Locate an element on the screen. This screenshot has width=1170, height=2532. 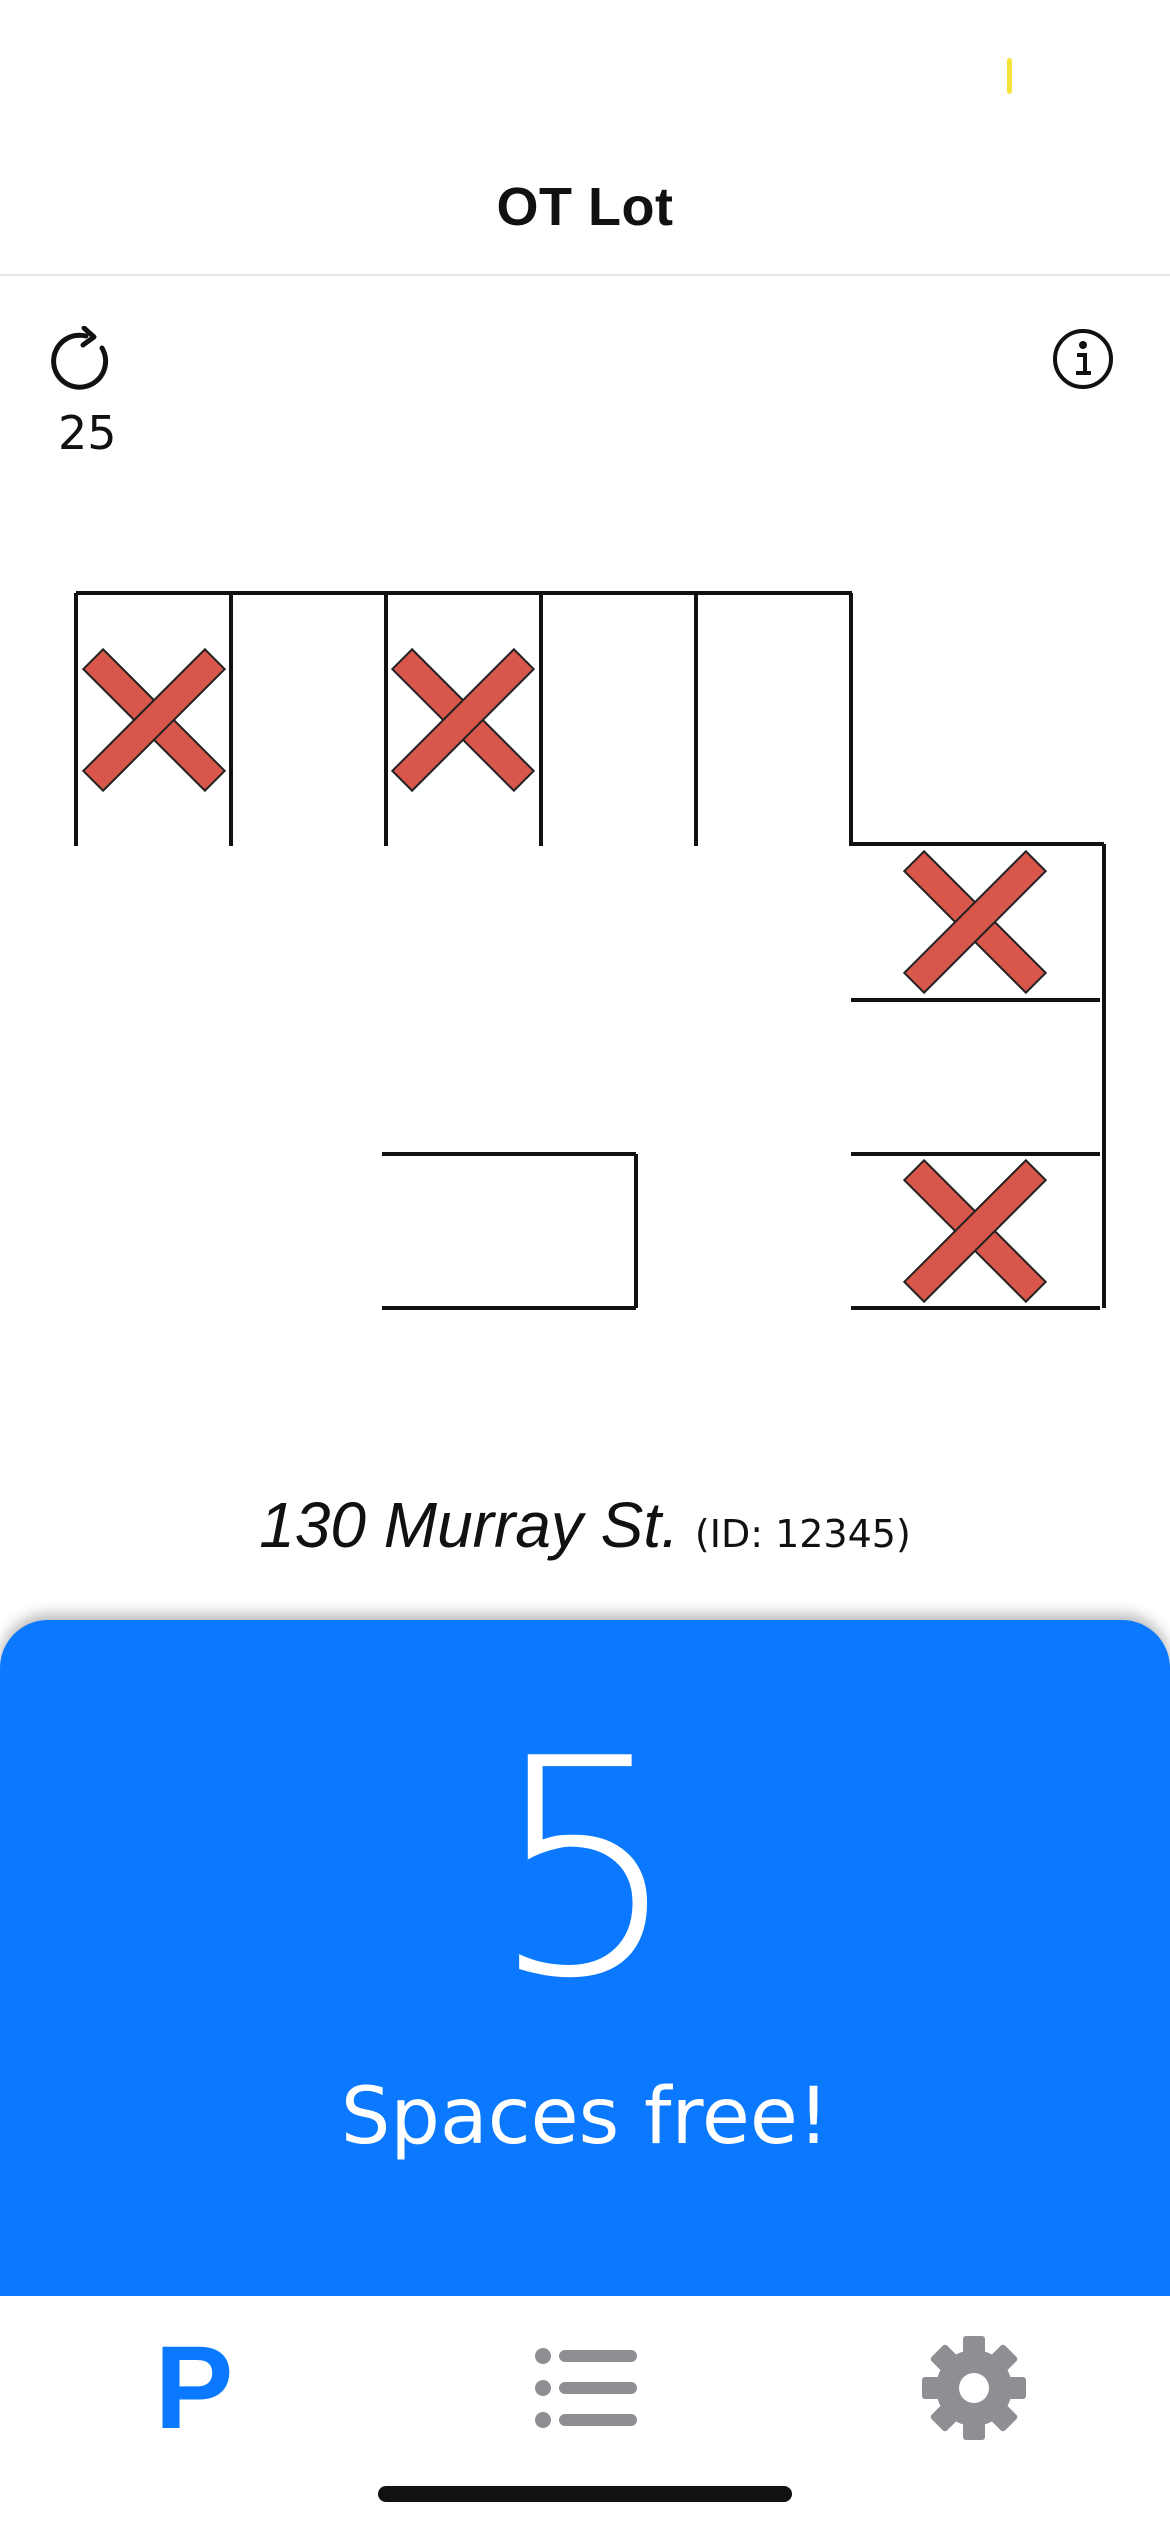
info-icon is located at coordinates (1083, 359).